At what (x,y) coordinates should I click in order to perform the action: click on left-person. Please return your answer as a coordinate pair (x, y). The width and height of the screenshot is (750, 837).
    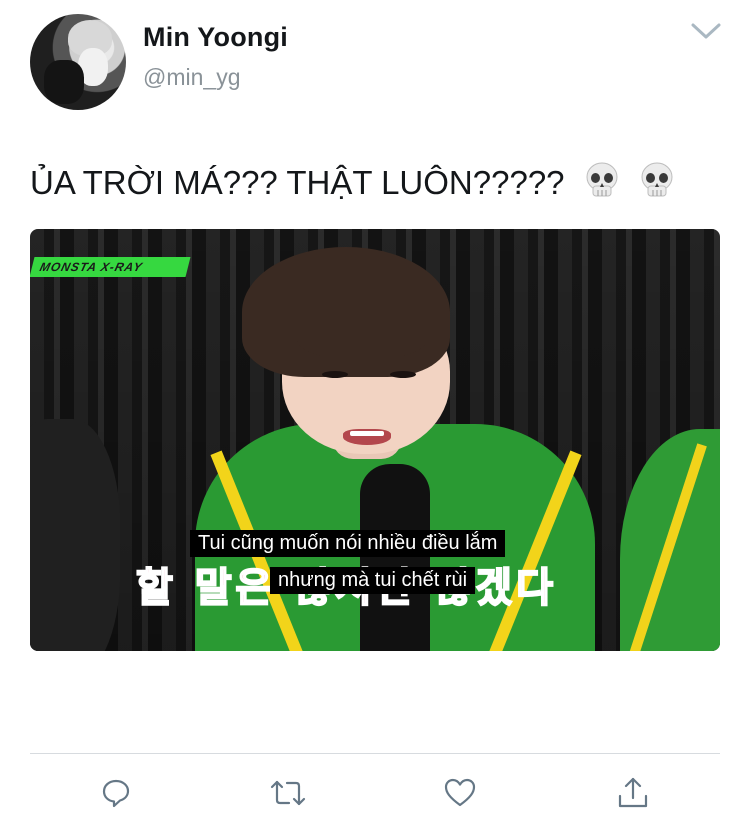
    Looking at the image, I should click on (75, 535).